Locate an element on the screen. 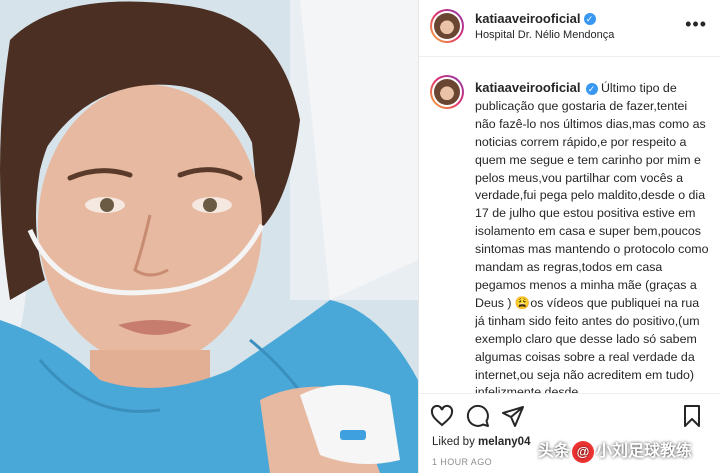 This screenshot has height=473, width=720. watermark-badge: @ is located at coordinates (583, 452).